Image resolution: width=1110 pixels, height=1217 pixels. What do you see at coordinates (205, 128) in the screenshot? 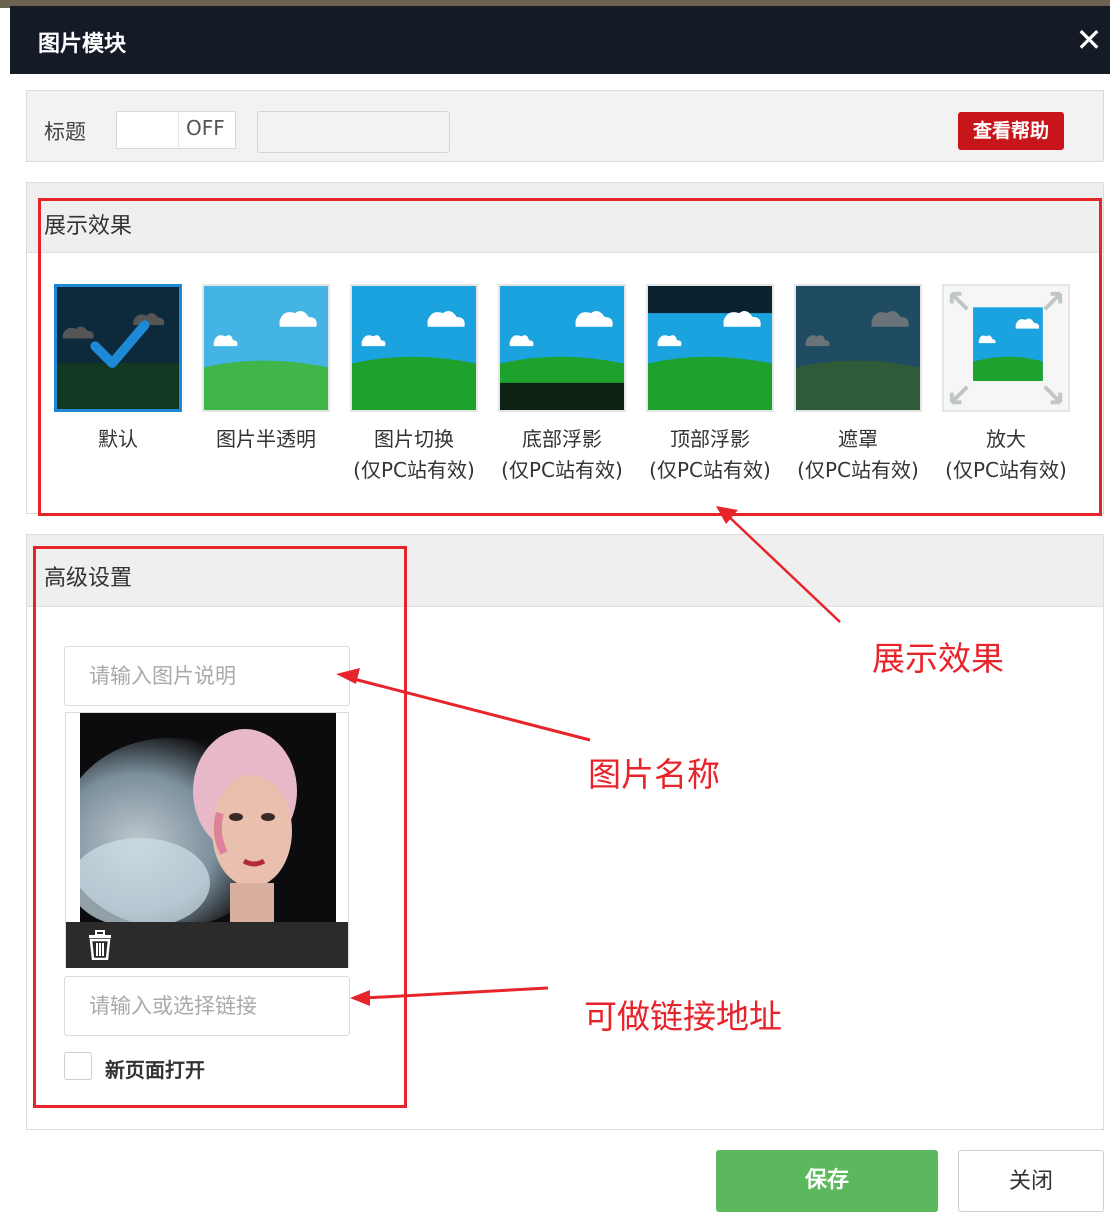
I see `toggle-state-label: OFF` at bounding box center [205, 128].